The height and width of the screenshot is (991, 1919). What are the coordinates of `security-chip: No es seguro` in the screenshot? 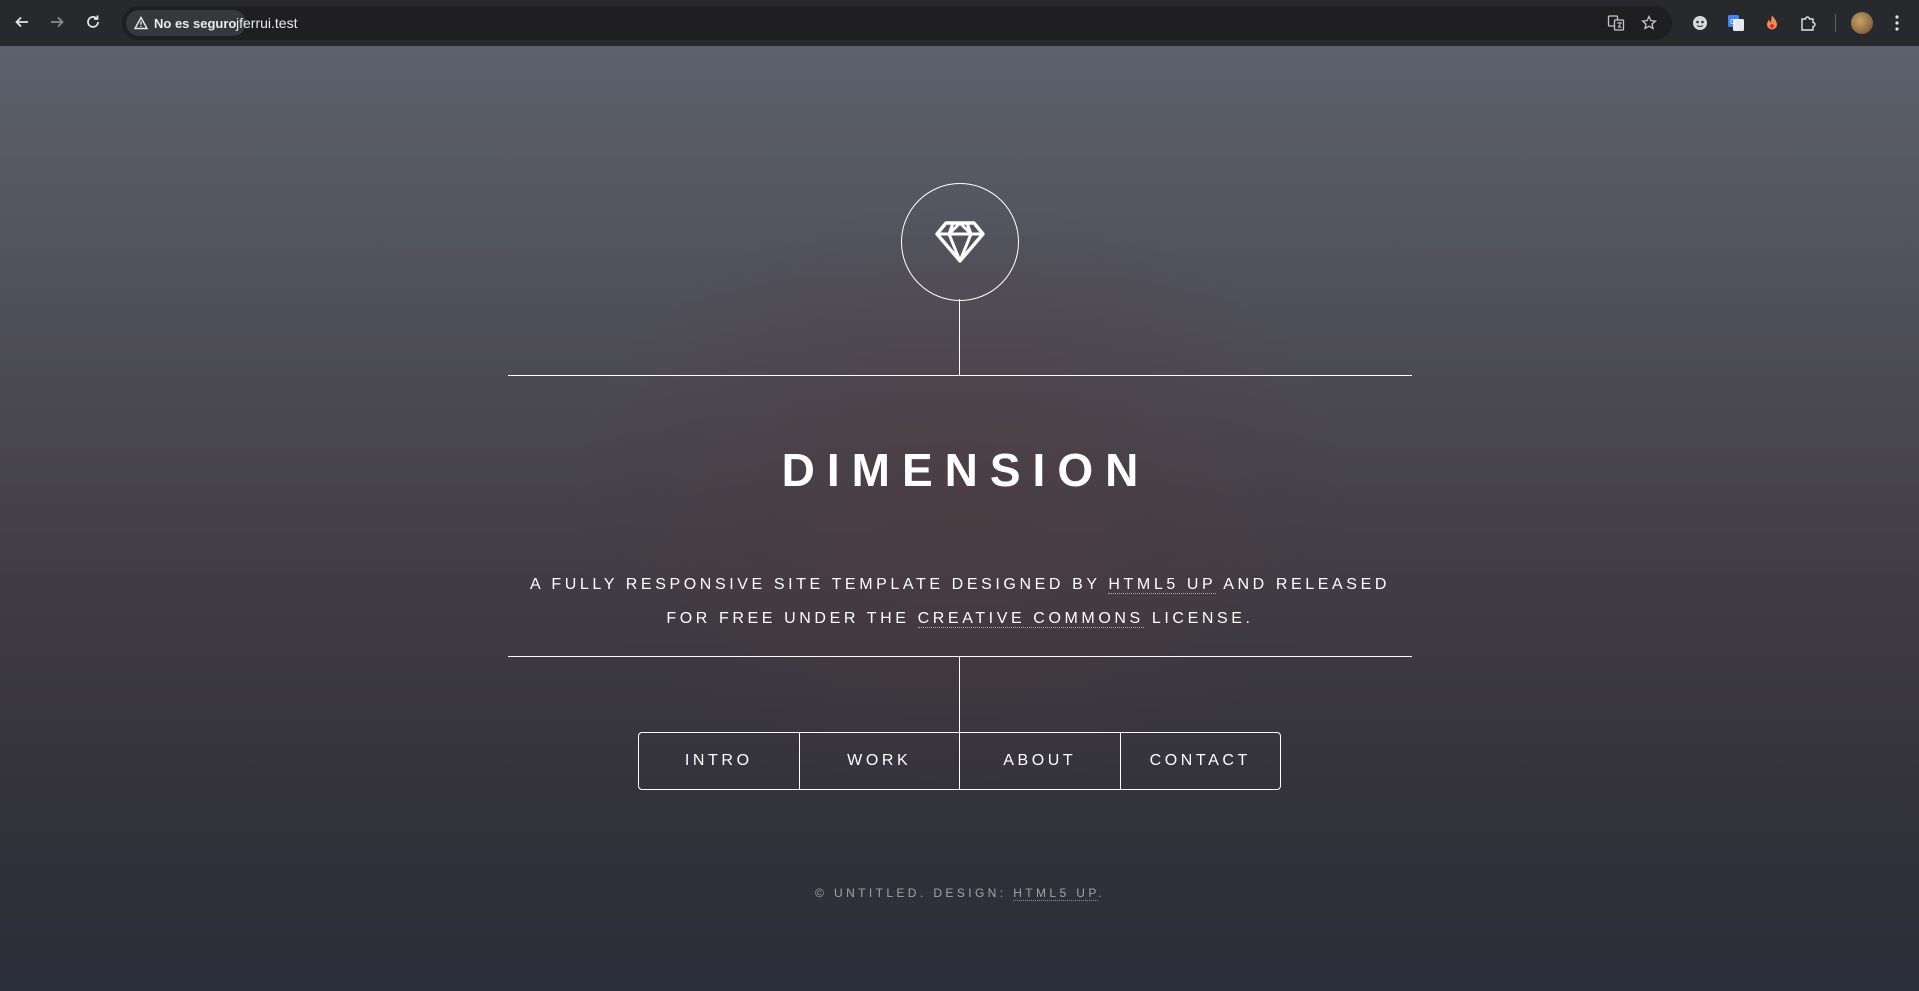 It's located at (186, 23).